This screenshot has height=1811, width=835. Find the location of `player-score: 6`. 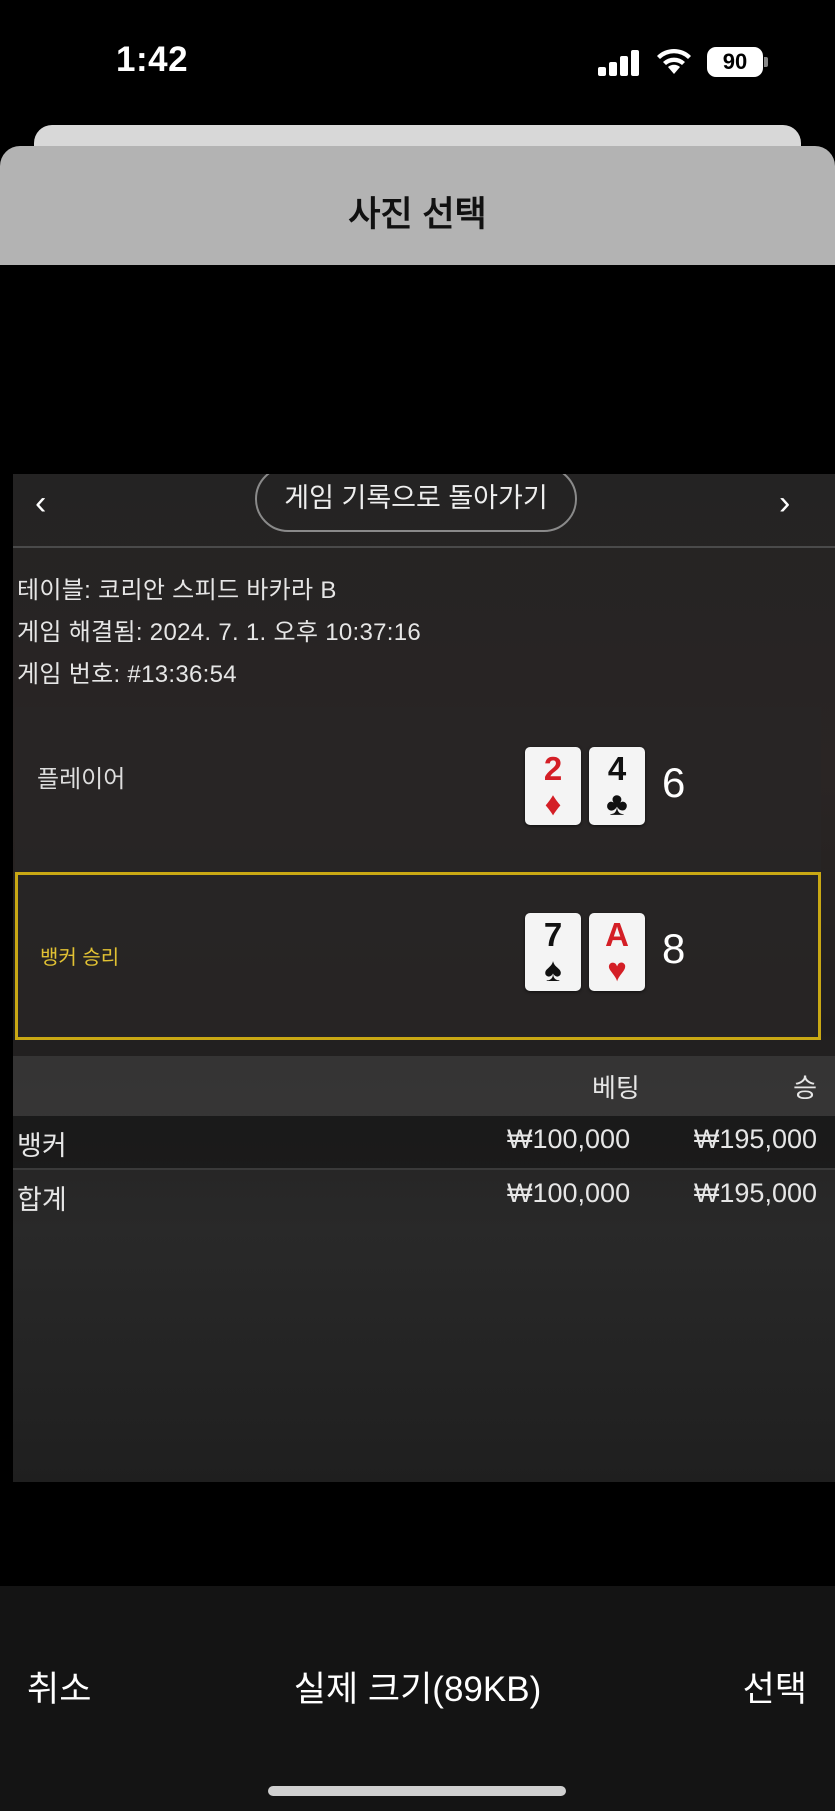

player-score: 6 is located at coordinates (674, 782).